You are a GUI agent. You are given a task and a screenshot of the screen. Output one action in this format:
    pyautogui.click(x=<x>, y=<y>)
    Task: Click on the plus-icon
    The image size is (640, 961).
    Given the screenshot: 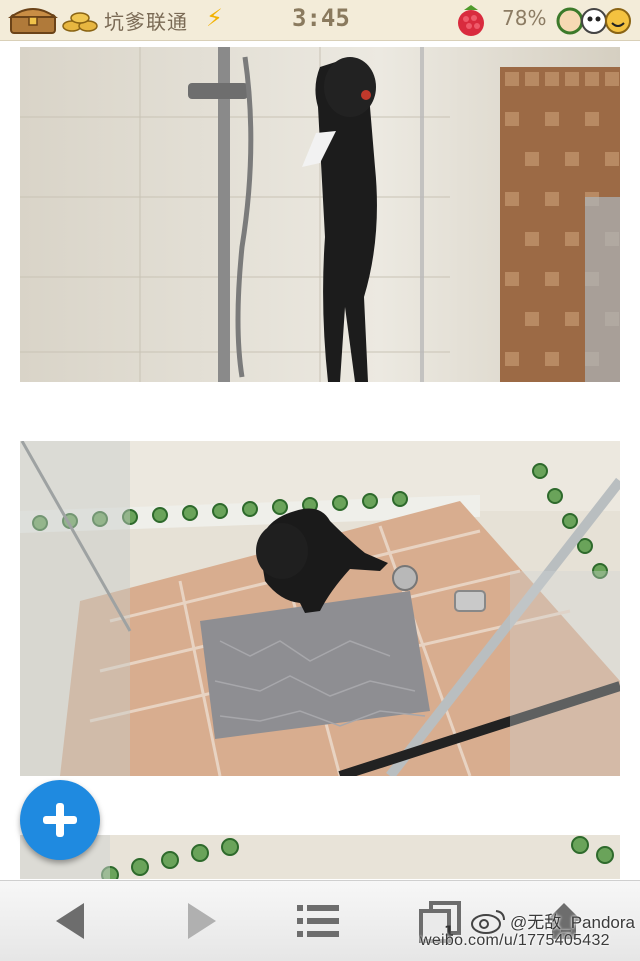 What is the action you would take?
    pyautogui.click(x=60, y=820)
    